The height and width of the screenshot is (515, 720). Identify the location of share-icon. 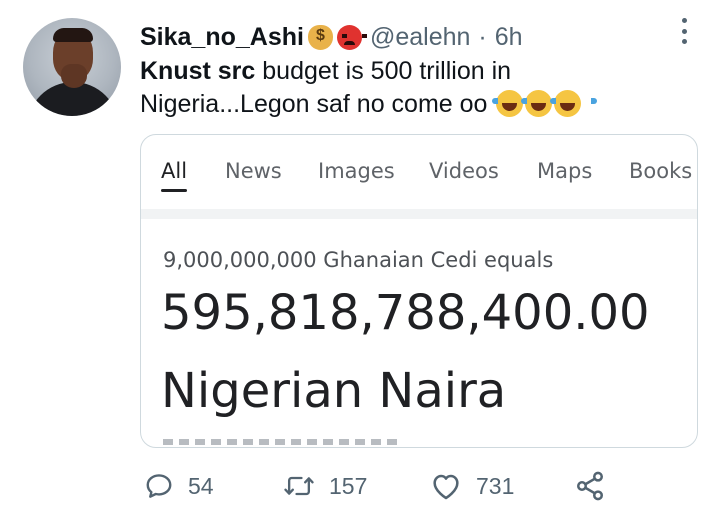
(590, 486).